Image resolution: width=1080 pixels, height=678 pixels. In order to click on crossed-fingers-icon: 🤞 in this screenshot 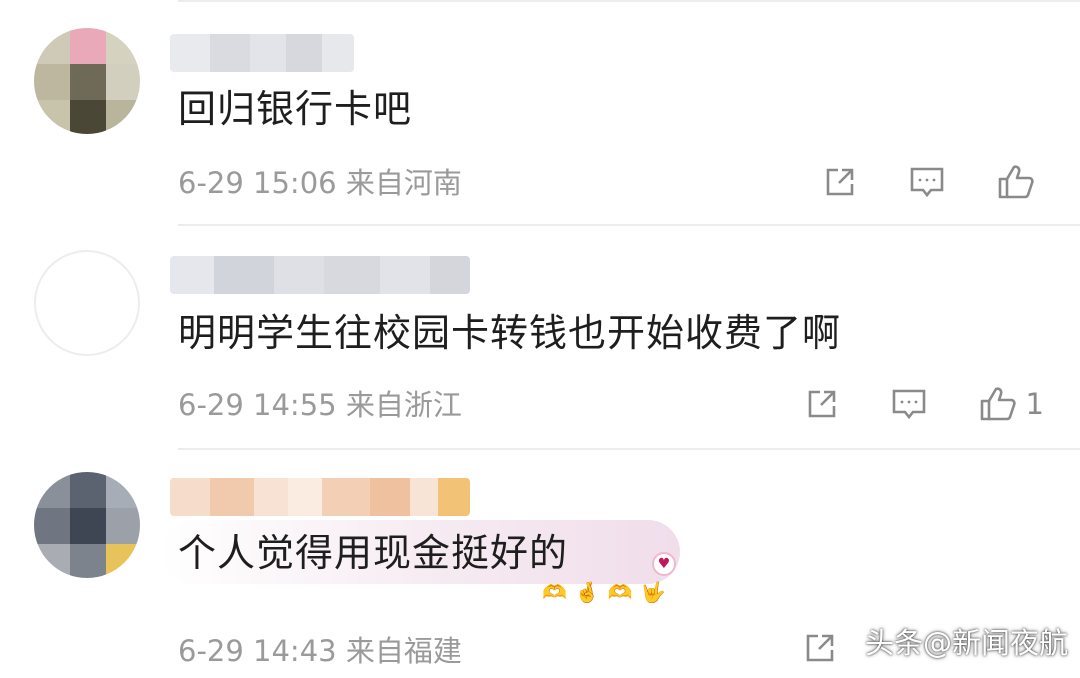, I will do `click(587, 592)`.